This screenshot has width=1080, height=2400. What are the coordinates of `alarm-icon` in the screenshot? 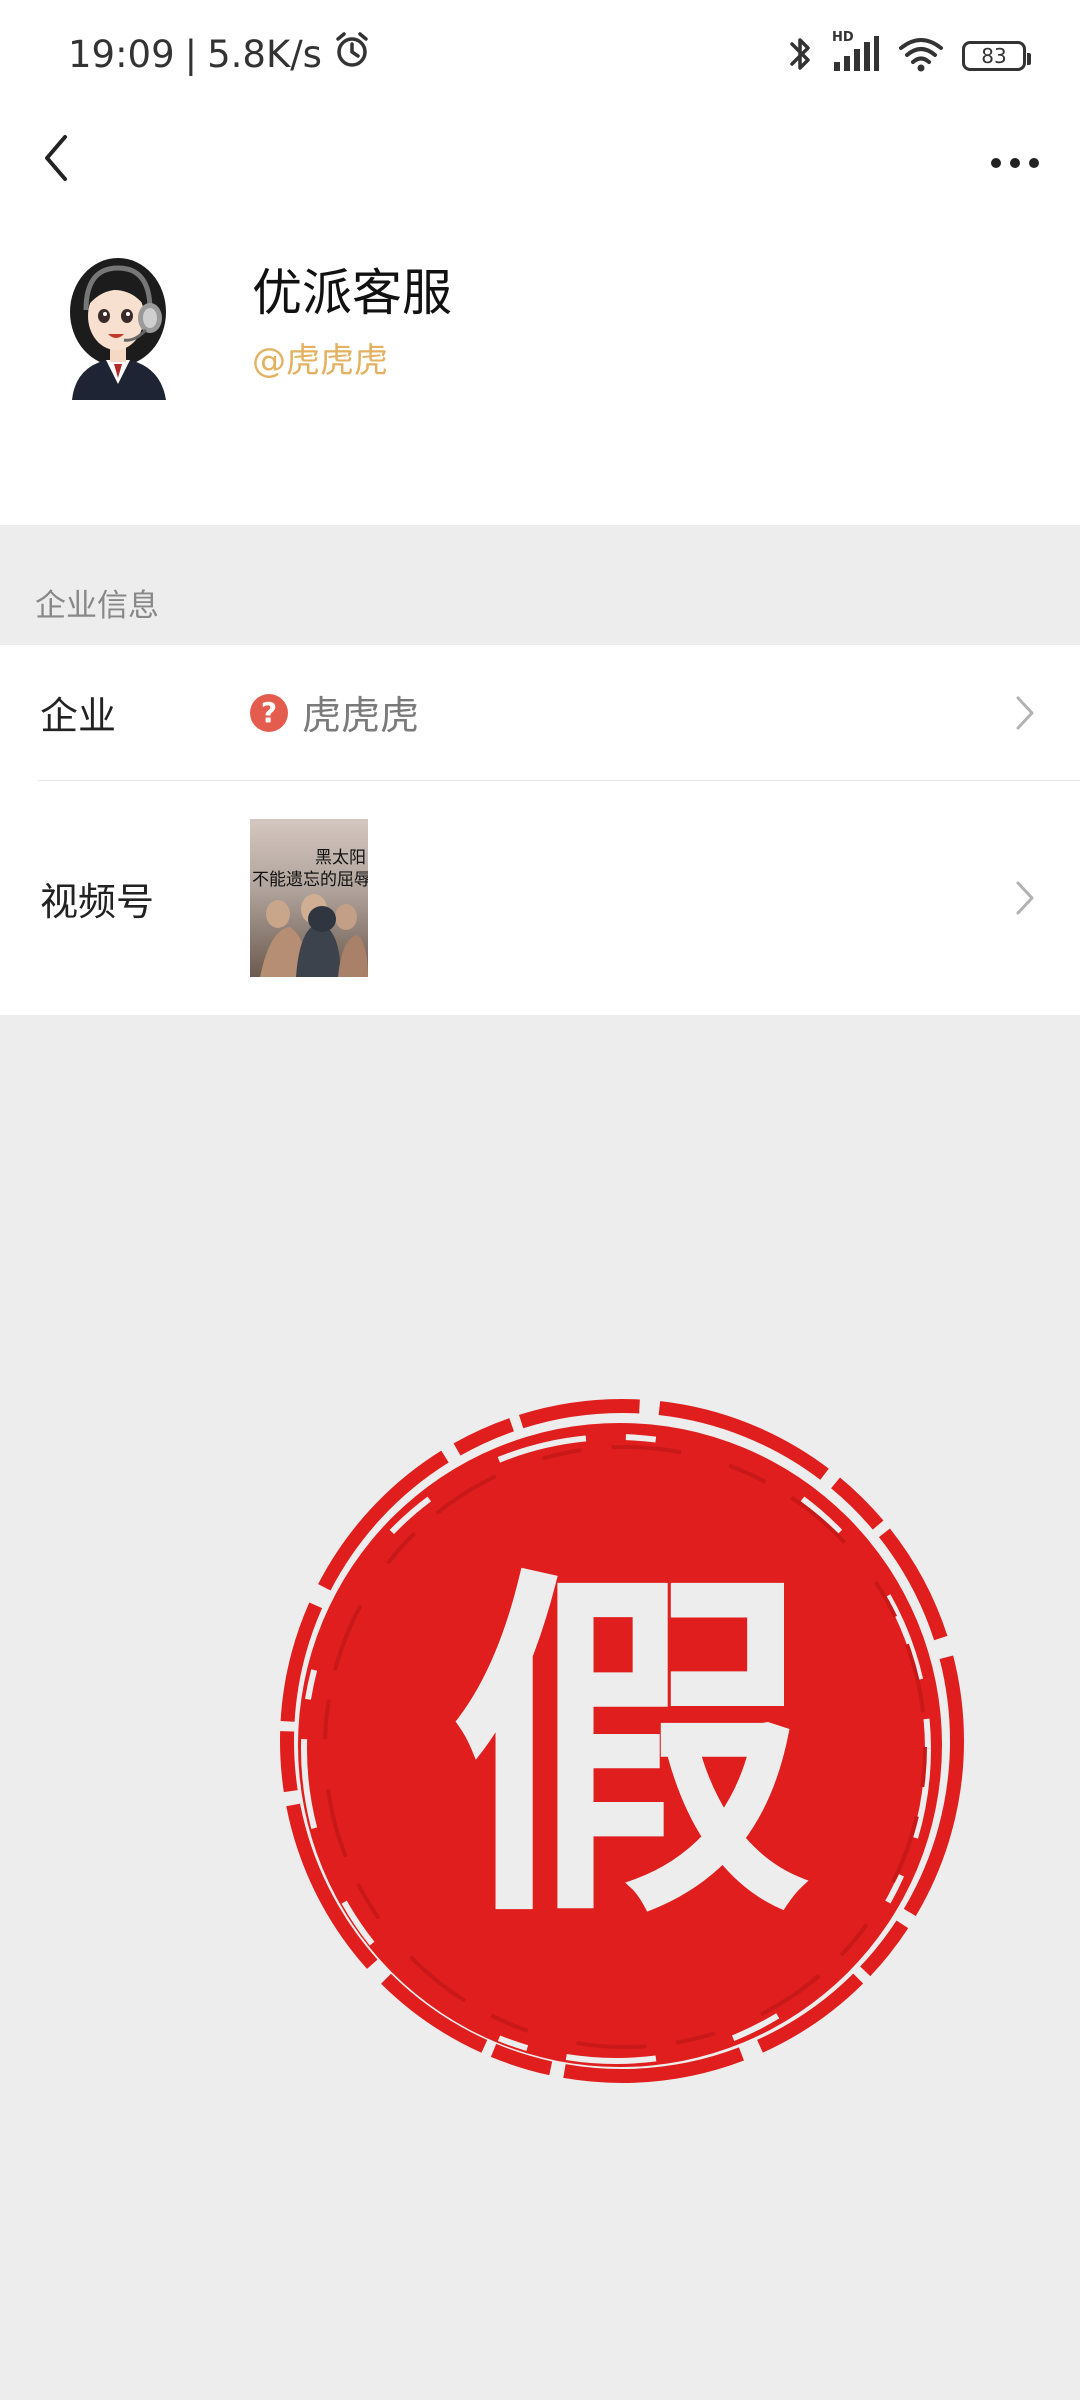 It's located at (352, 54).